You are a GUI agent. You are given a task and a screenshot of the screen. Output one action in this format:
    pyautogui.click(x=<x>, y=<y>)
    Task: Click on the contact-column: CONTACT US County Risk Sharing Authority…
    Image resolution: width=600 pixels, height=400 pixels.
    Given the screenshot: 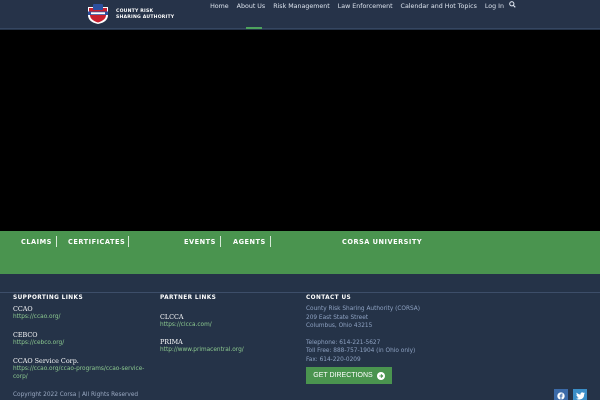 What is the action you would take?
    pyautogui.click(x=363, y=329)
    